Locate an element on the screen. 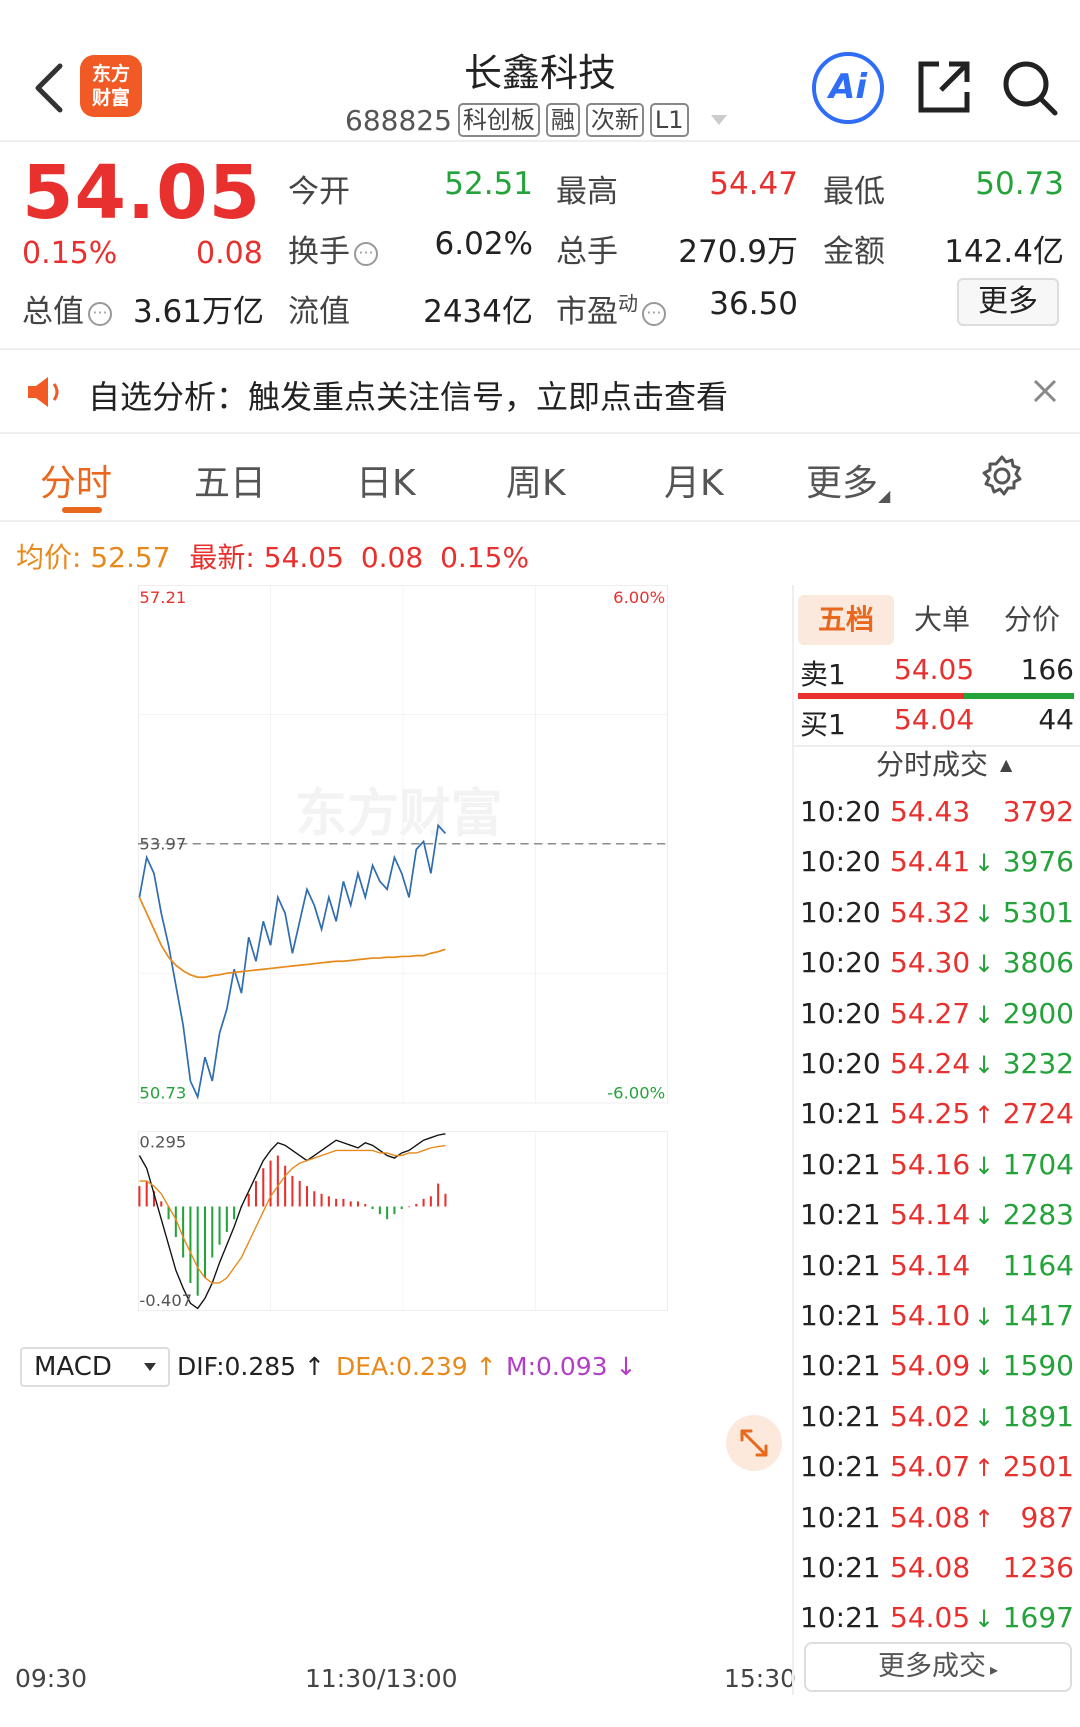 Image resolution: width=1080 pixels, height=1727 pixels. sell1-row: 卖1 54.05 166 is located at coordinates (937, 673).